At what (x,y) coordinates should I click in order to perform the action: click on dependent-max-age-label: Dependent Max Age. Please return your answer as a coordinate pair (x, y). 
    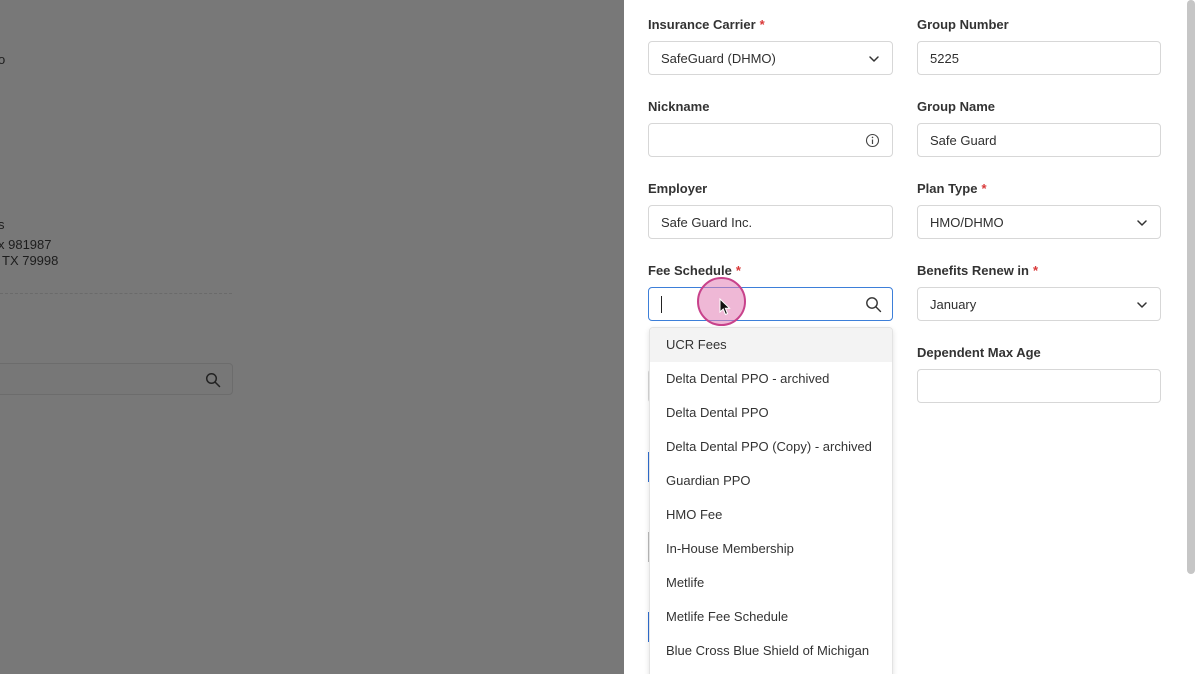
    Looking at the image, I should click on (979, 352).